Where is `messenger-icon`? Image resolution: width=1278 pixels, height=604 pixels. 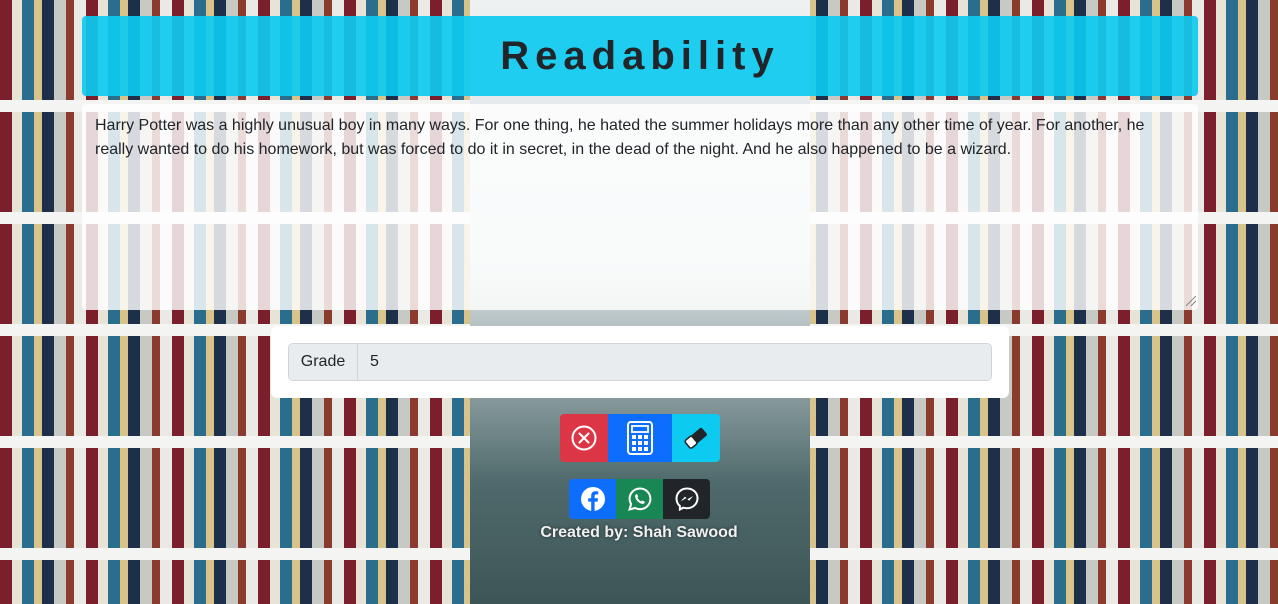
messenger-icon is located at coordinates (686, 499).